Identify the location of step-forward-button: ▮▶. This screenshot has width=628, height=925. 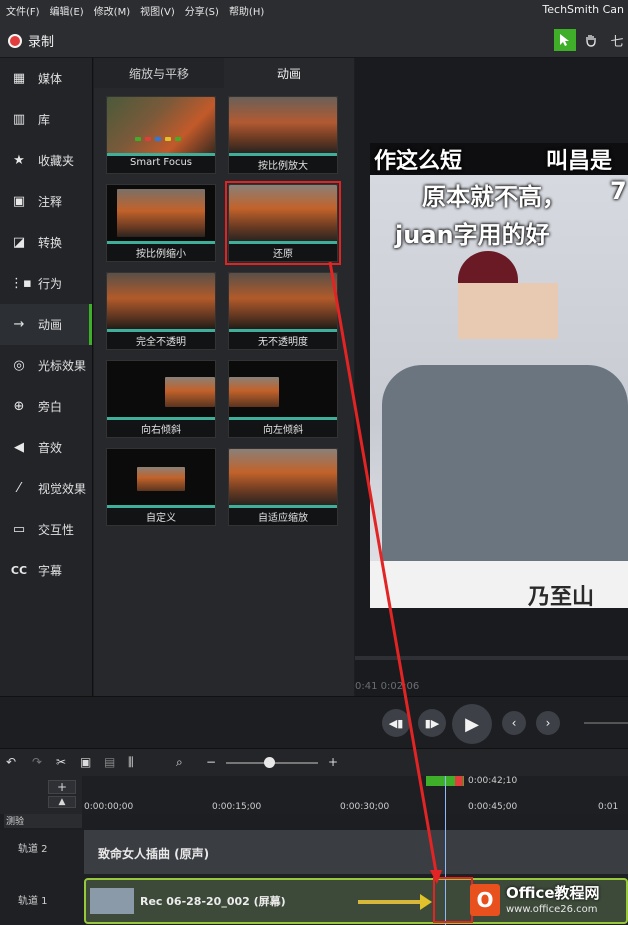
(432, 723).